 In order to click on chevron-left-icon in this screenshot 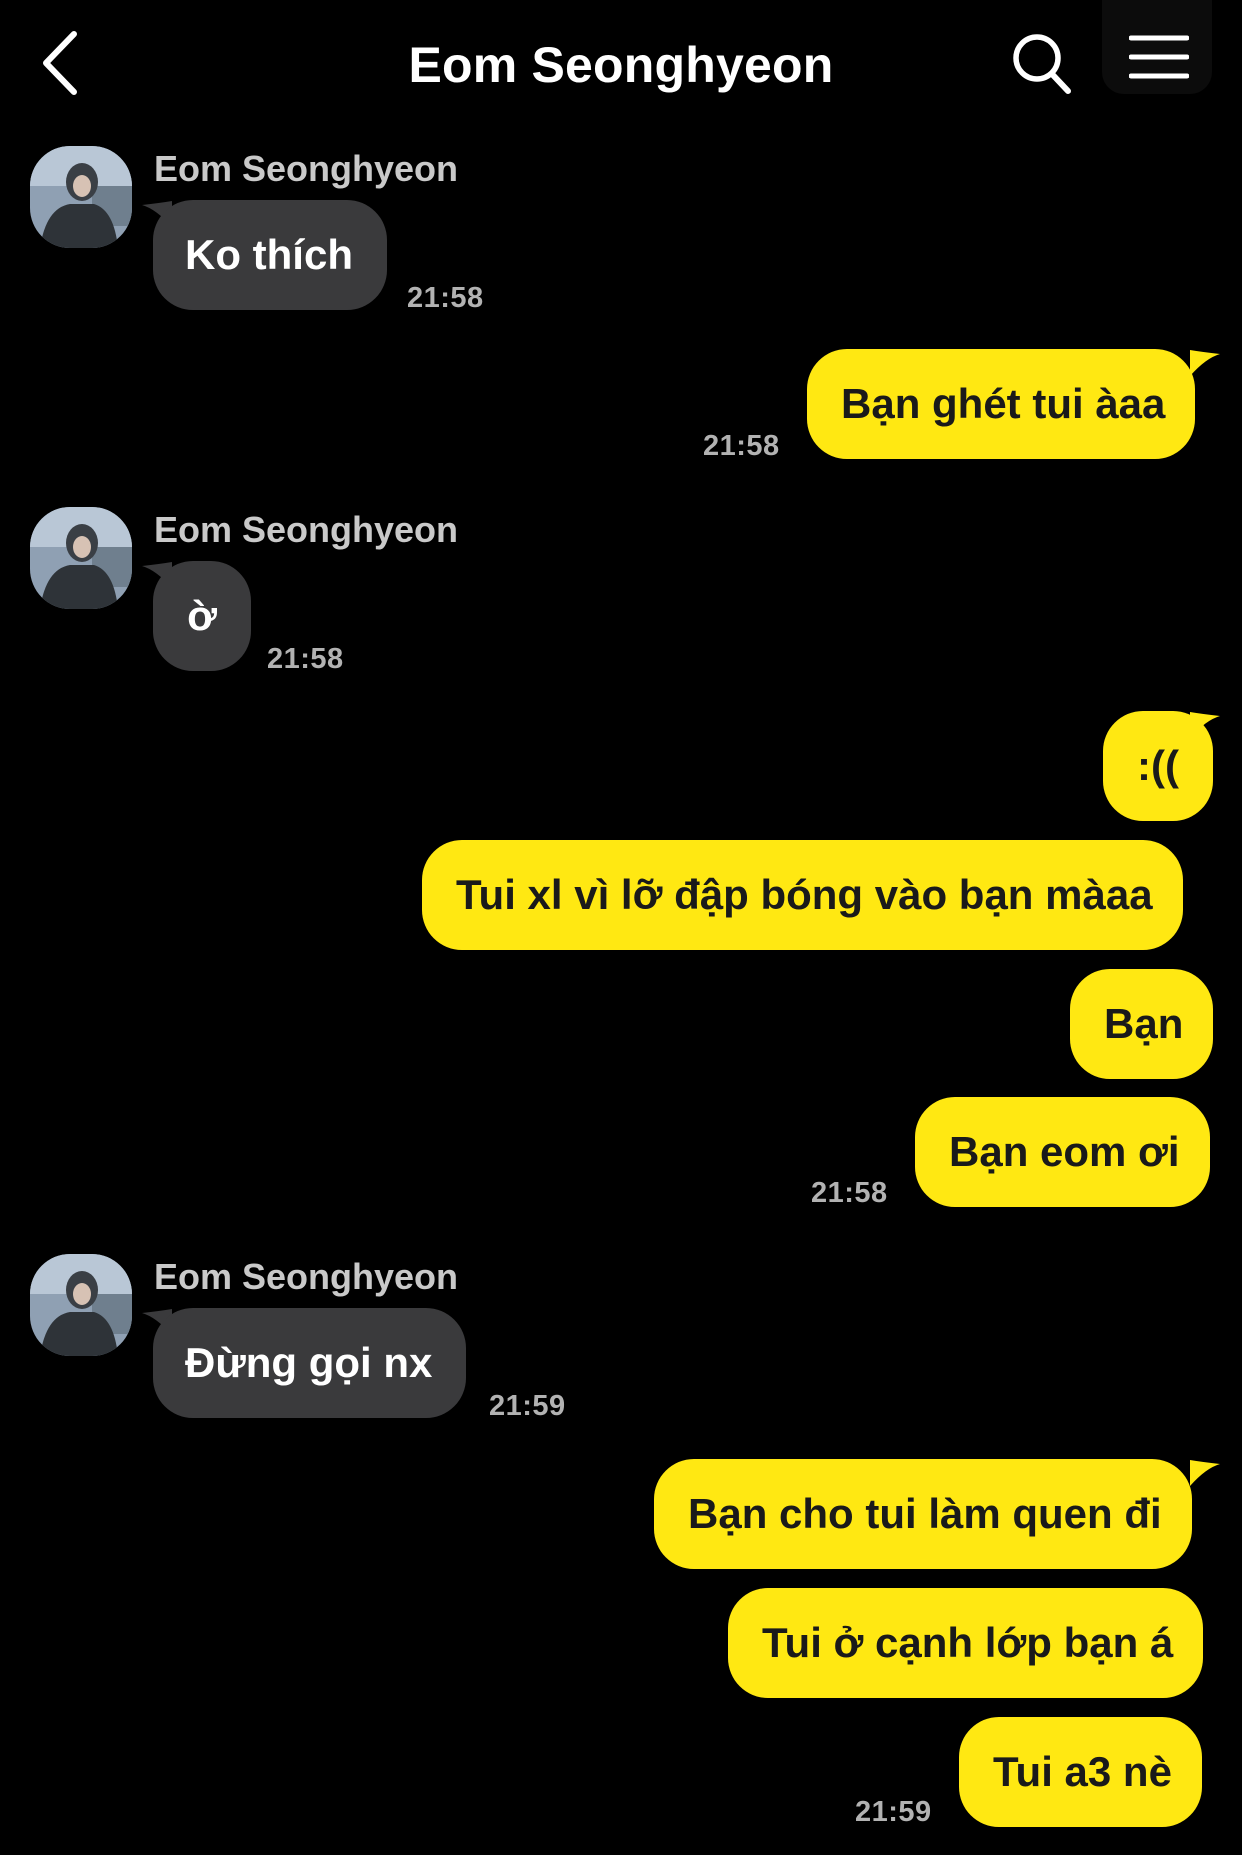, I will do `click(60, 63)`.